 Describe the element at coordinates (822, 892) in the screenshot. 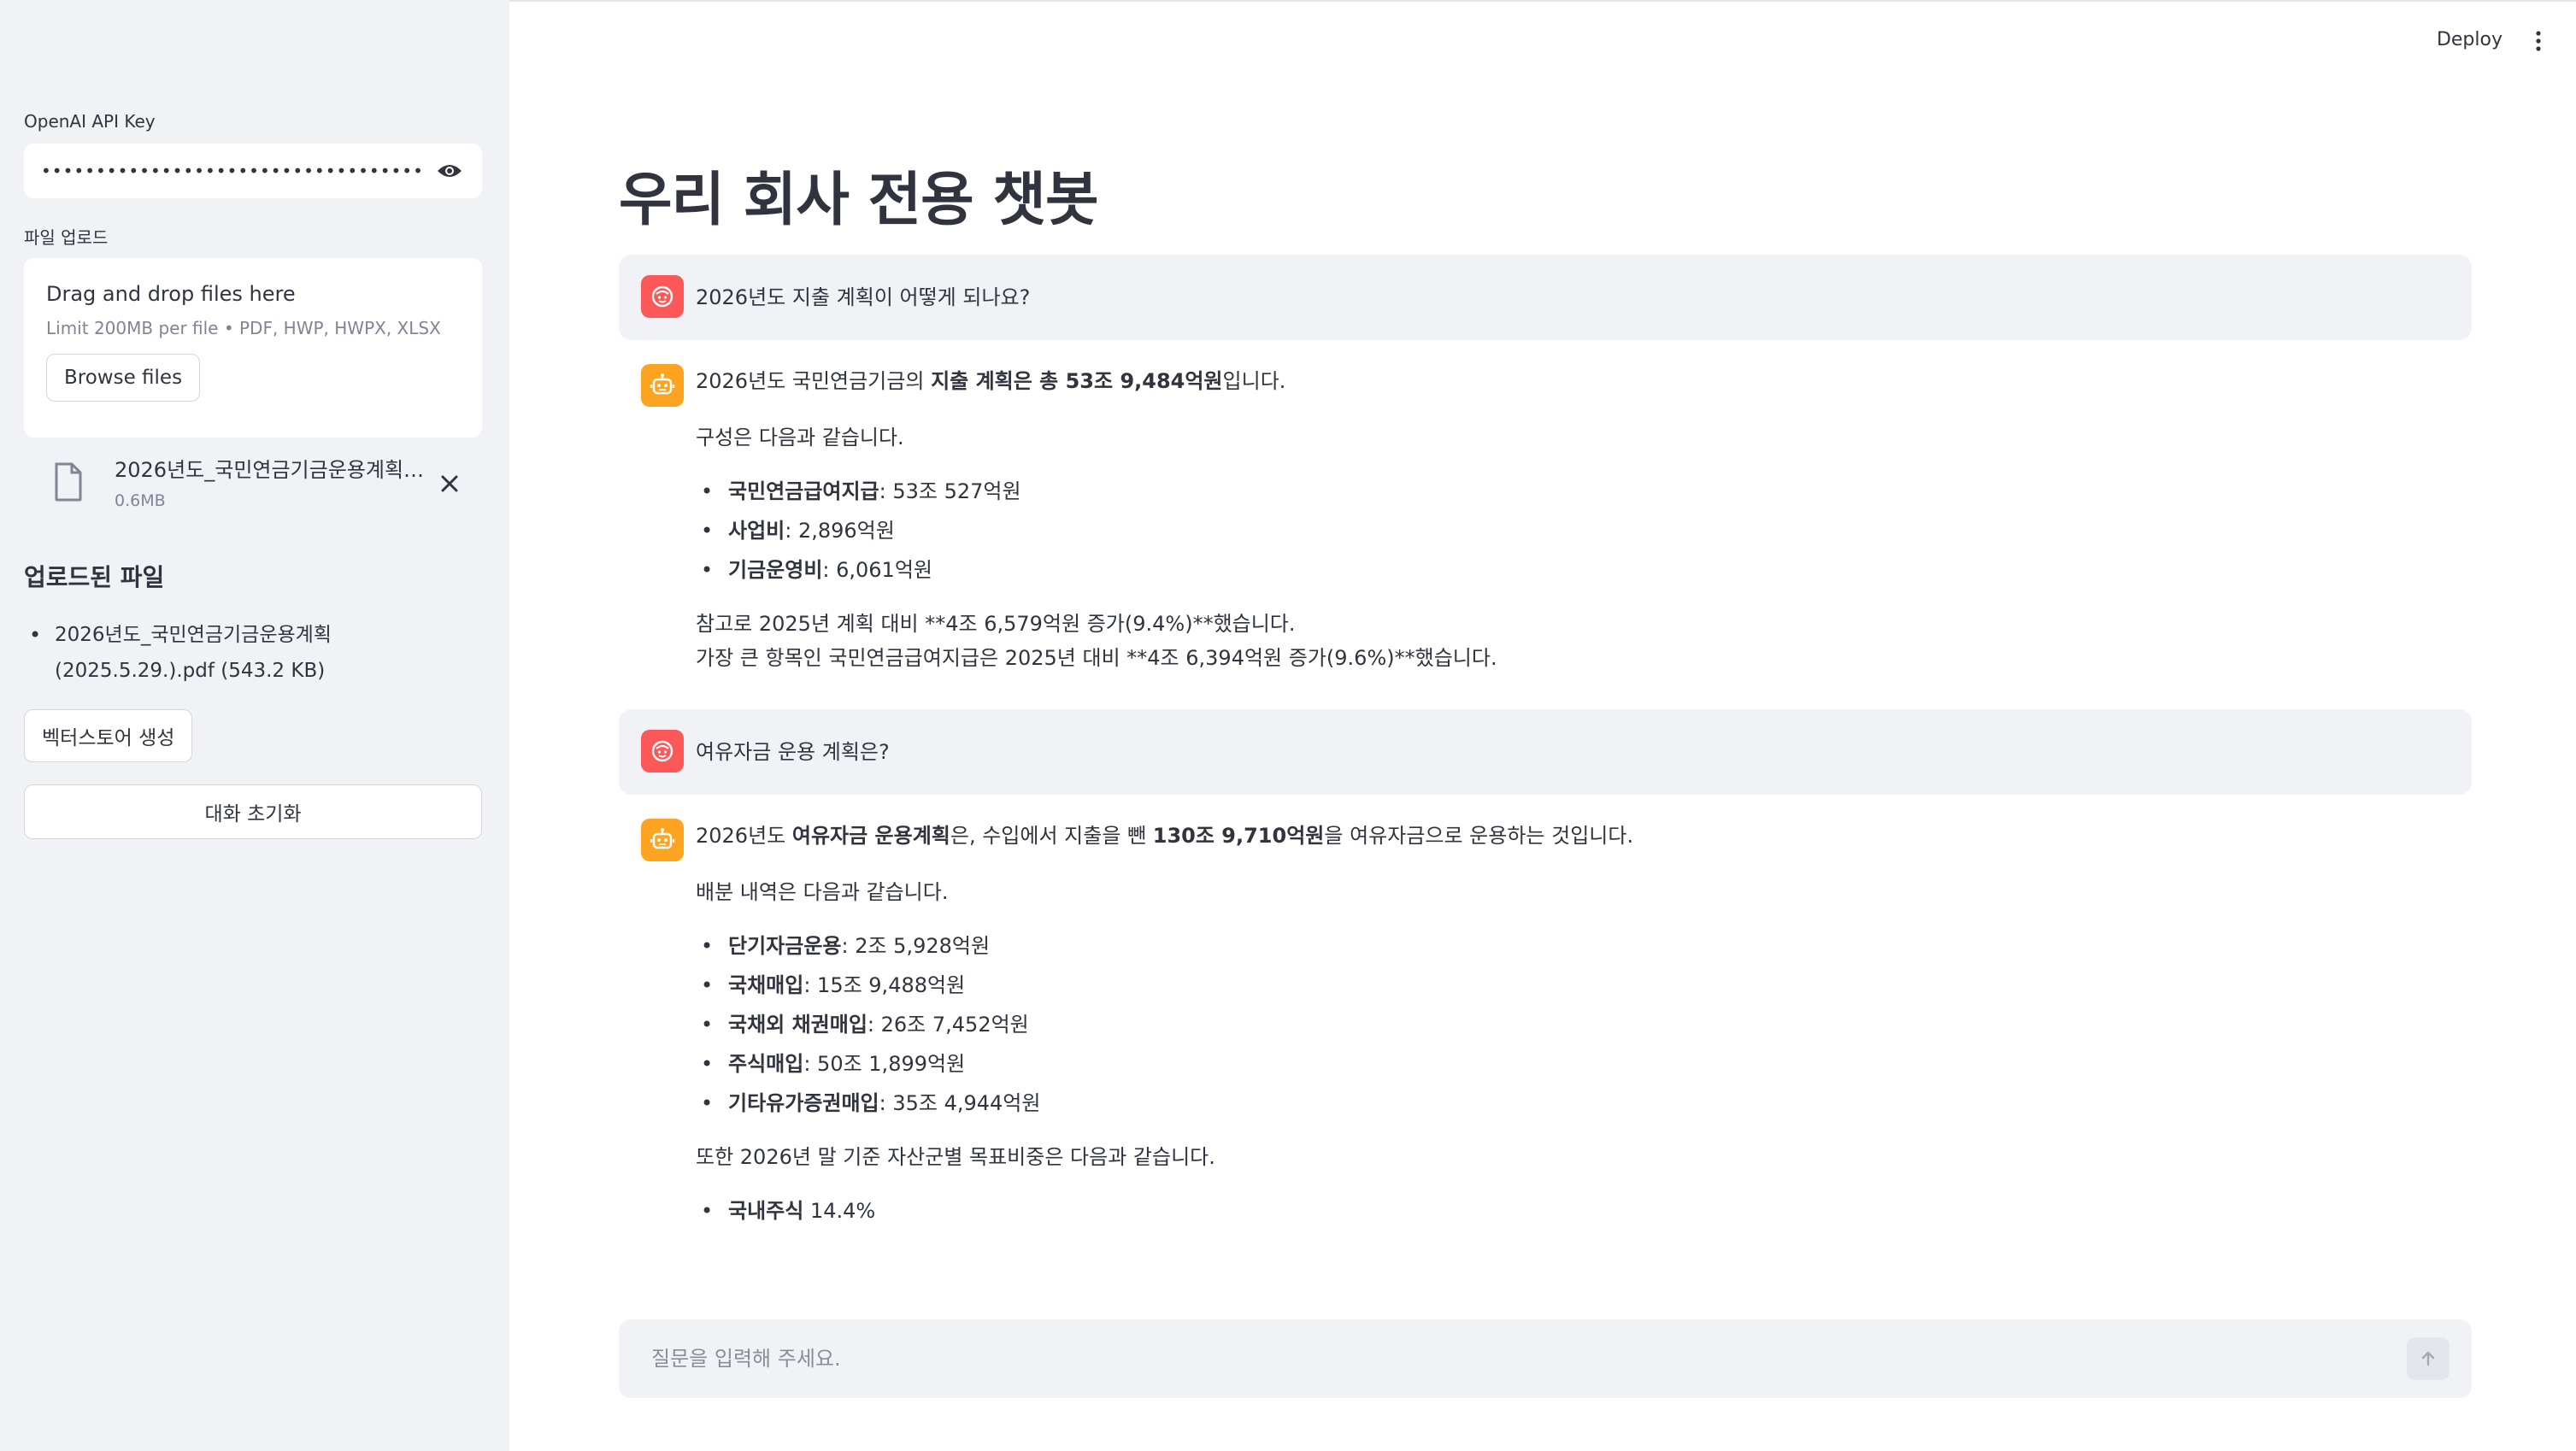

I see `assistant-lead: 배분 내역은 다음과 같습니다.` at that location.